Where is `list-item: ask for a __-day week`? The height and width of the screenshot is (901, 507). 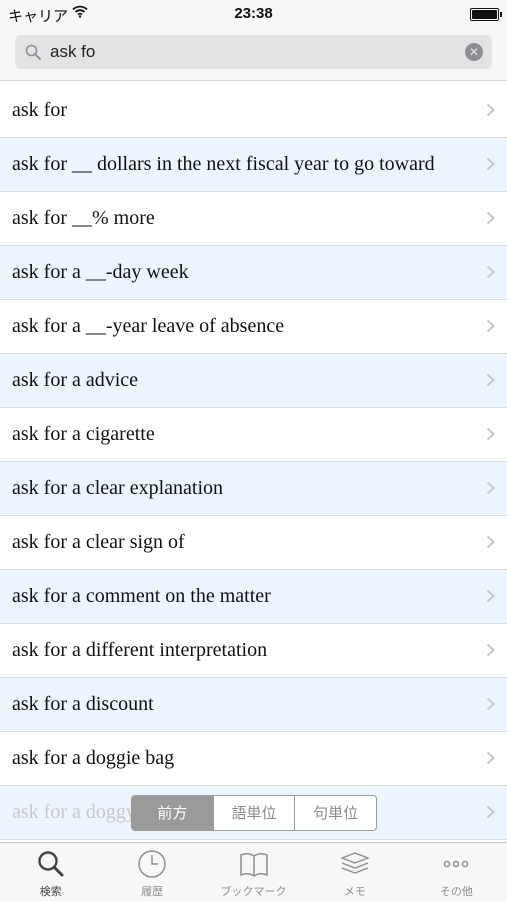
list-item: ask for a __-day week is located at coordinates (253, 273).